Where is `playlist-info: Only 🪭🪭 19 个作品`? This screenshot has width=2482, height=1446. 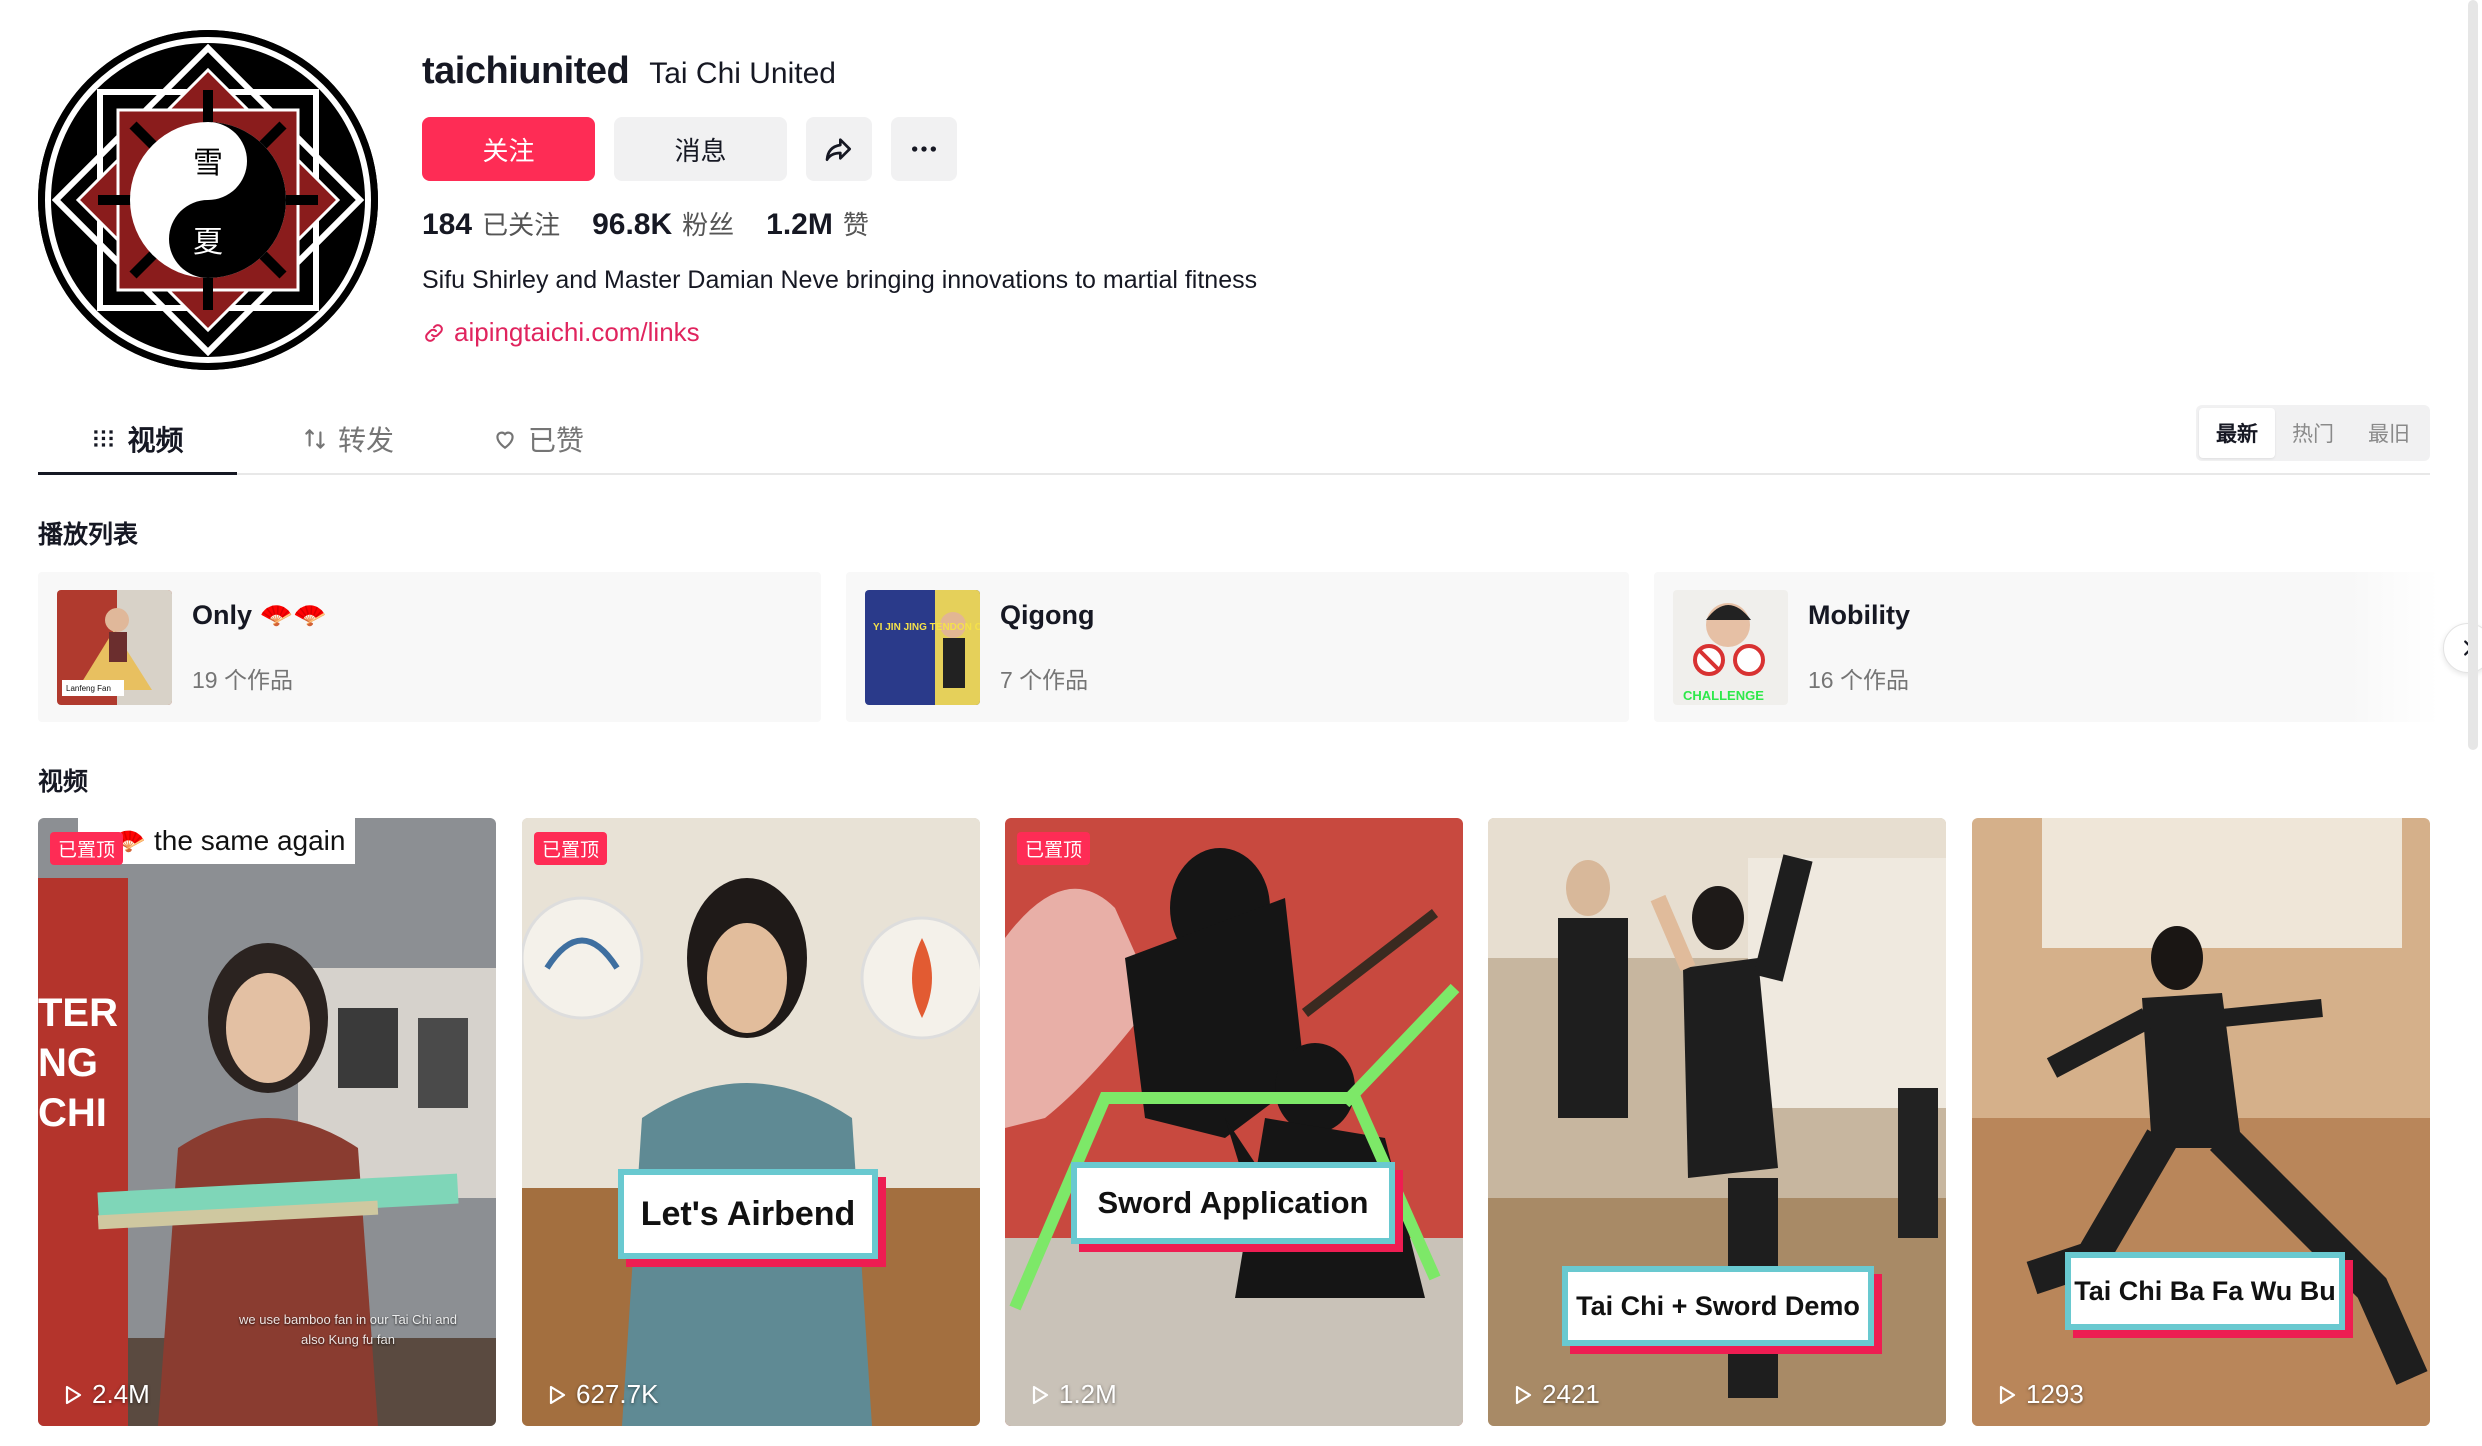
playlist-info: Only 🪭🪭 19 个作品 is located at coordinates (259, 647).